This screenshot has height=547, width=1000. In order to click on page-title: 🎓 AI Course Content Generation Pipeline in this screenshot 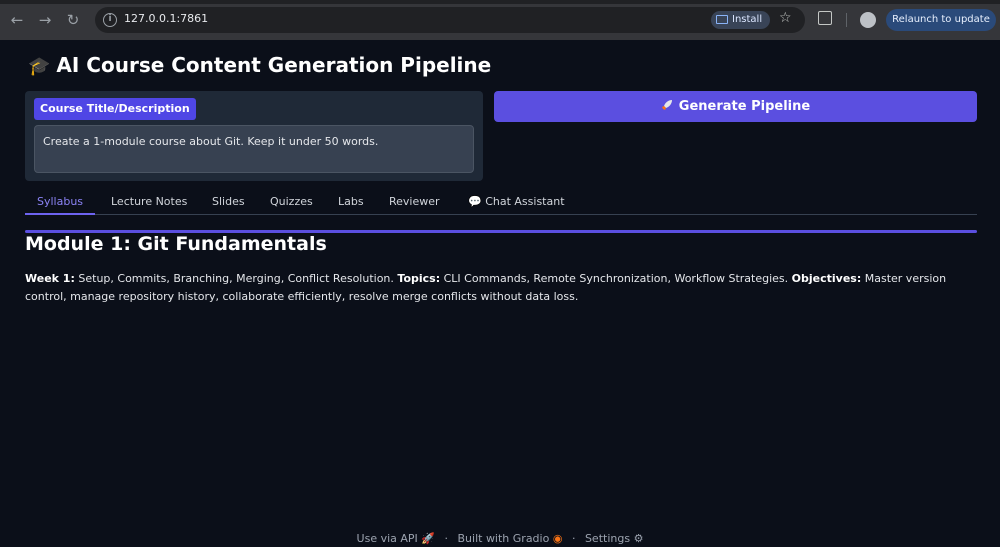, I will do `click(259, 65)`.